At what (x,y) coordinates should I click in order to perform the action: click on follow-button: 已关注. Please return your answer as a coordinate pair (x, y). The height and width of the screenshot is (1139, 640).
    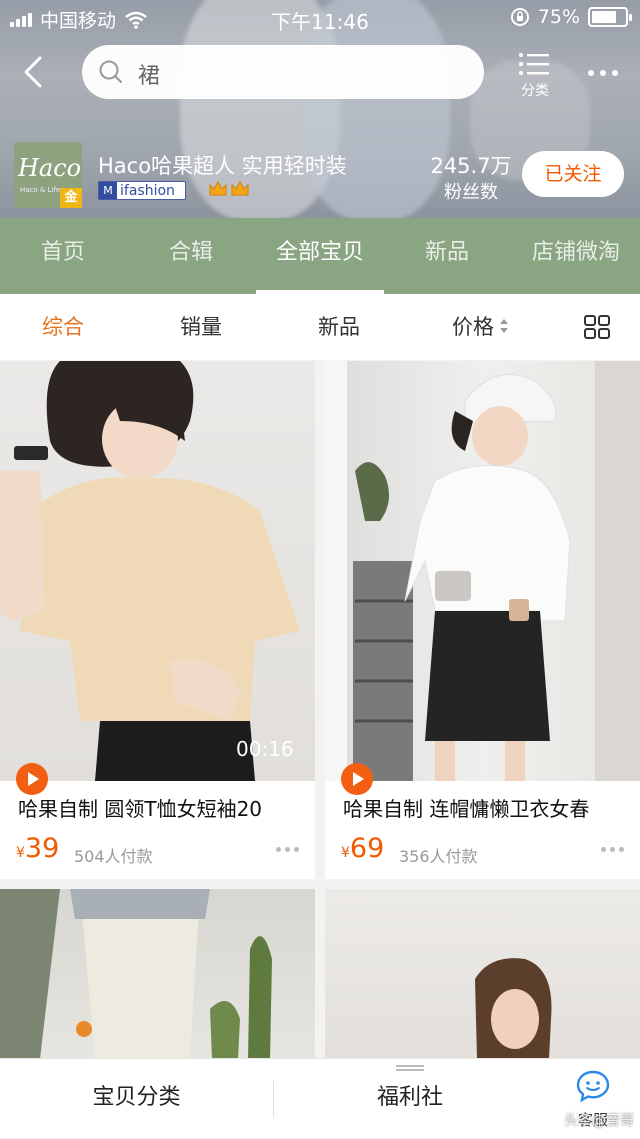
    Looking at the image, I should click on (573, 174).